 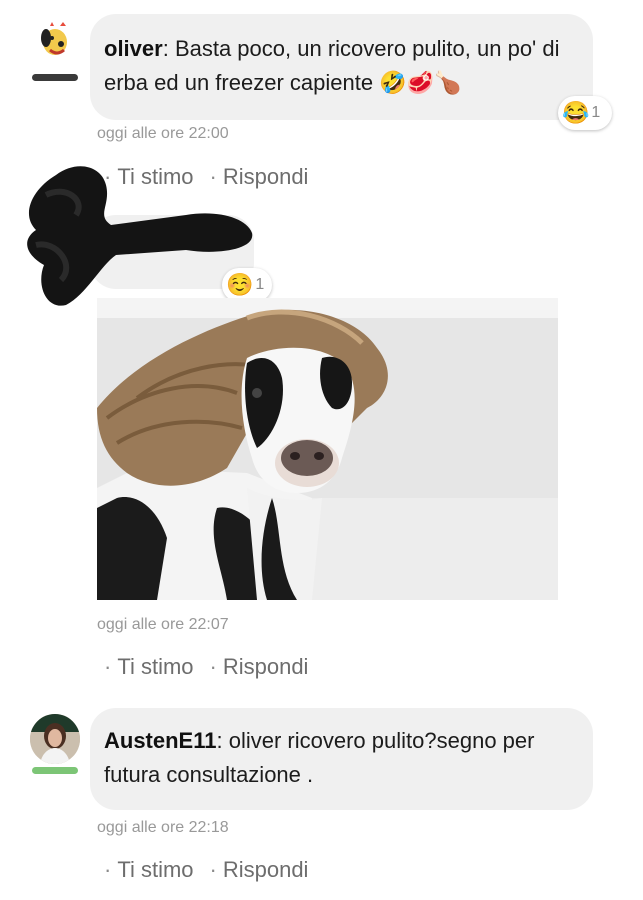 I want to click on comment-author: oliver, so click(x=133, y=48).